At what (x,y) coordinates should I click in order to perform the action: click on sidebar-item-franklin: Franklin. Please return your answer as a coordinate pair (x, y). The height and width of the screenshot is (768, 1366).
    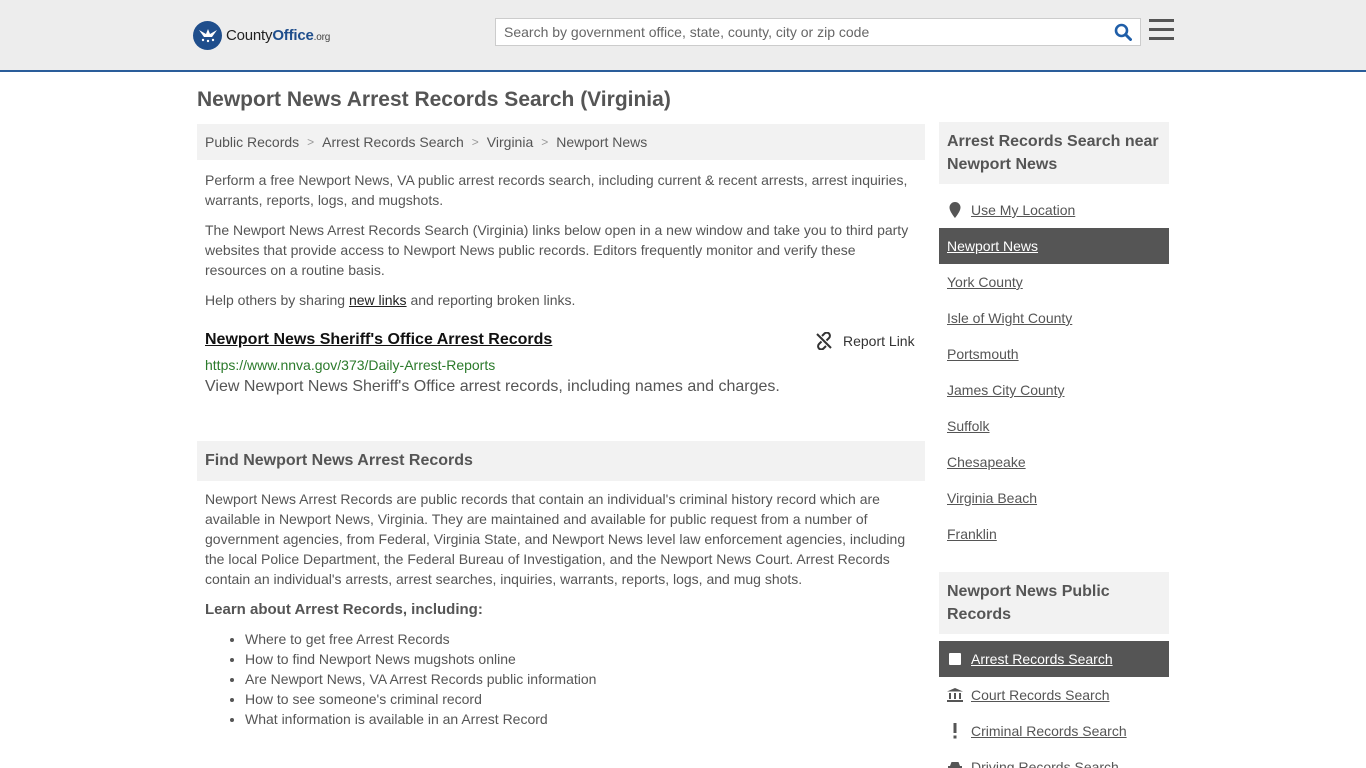
    Looking at the image, I should click on (1054, 534).